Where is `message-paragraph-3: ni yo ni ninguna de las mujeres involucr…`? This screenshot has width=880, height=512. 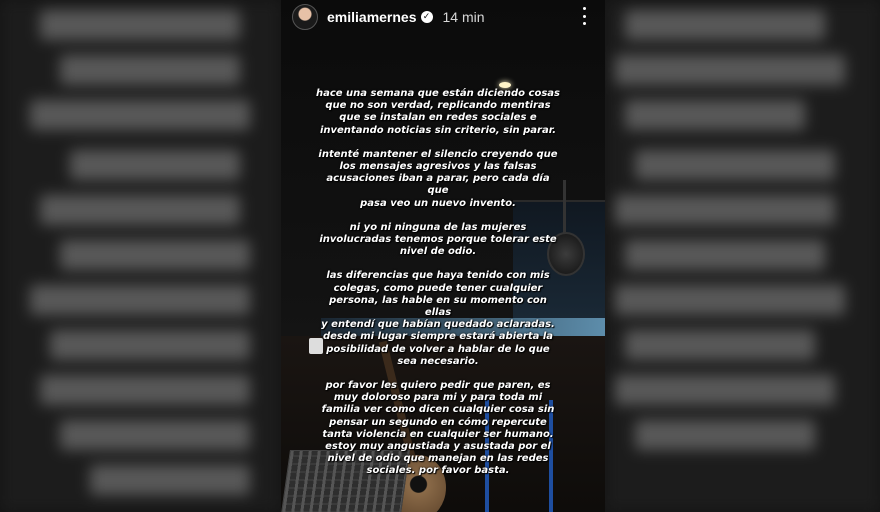
message-paragraph-3: ni yo ni ninguna de las mujeres involucr… is located at coordinates (438, 239).